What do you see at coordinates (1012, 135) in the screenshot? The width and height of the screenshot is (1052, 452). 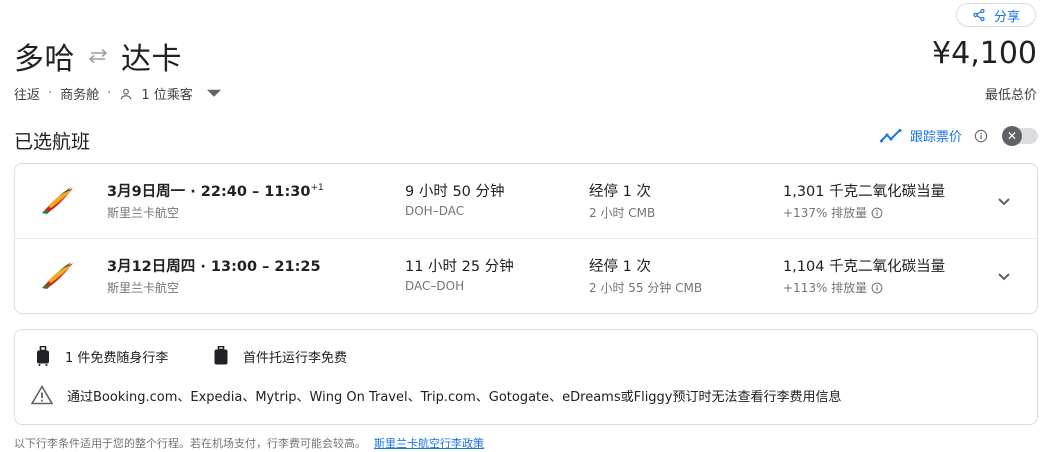 I see `close-icon: ✕` at bounding box center [1012, 135].